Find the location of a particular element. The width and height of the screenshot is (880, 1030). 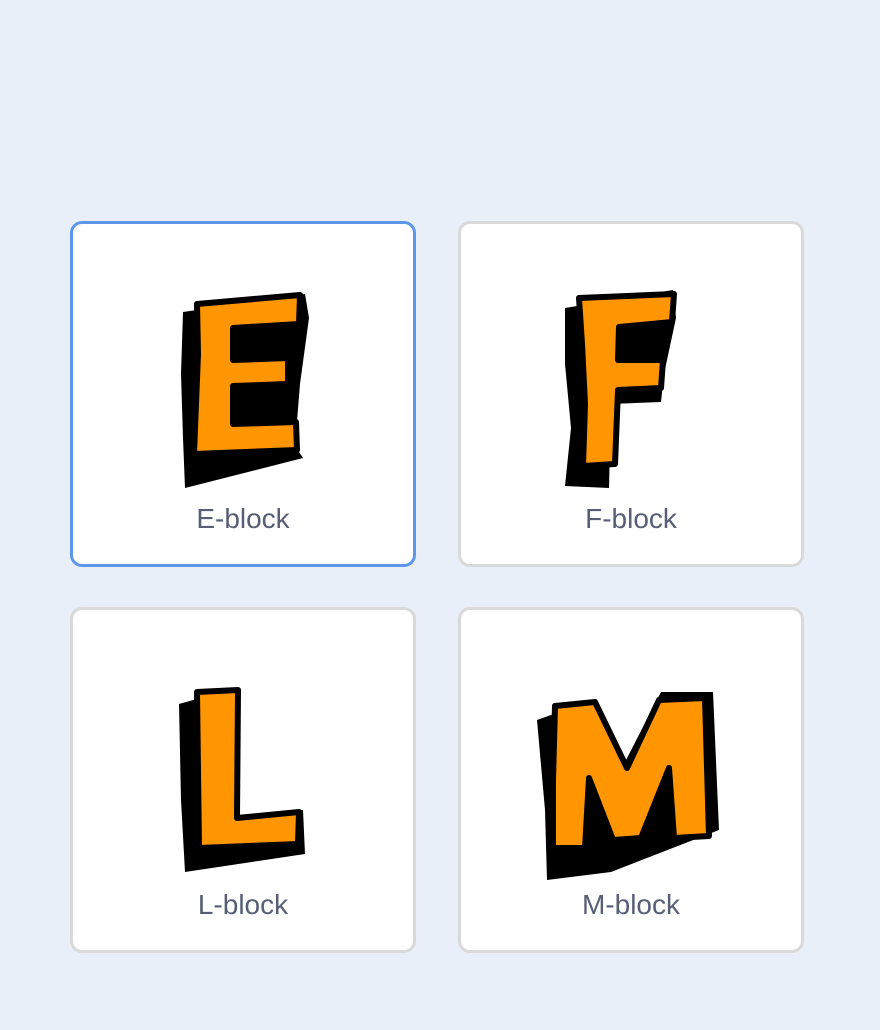

sprite-card-m-block: M-block is located at coordinates (631, 780).